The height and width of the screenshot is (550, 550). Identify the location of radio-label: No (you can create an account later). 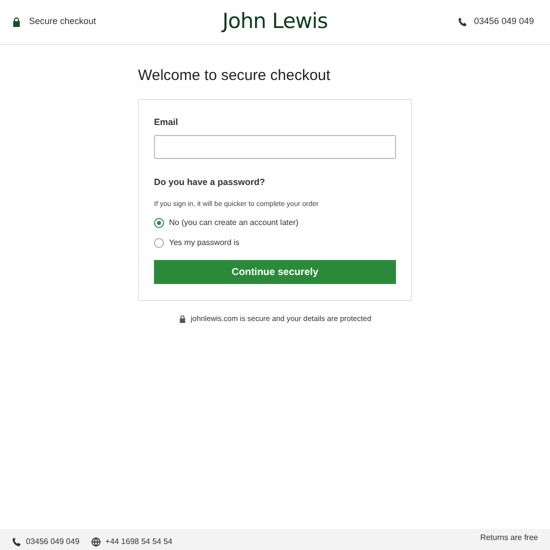
(233, 223).